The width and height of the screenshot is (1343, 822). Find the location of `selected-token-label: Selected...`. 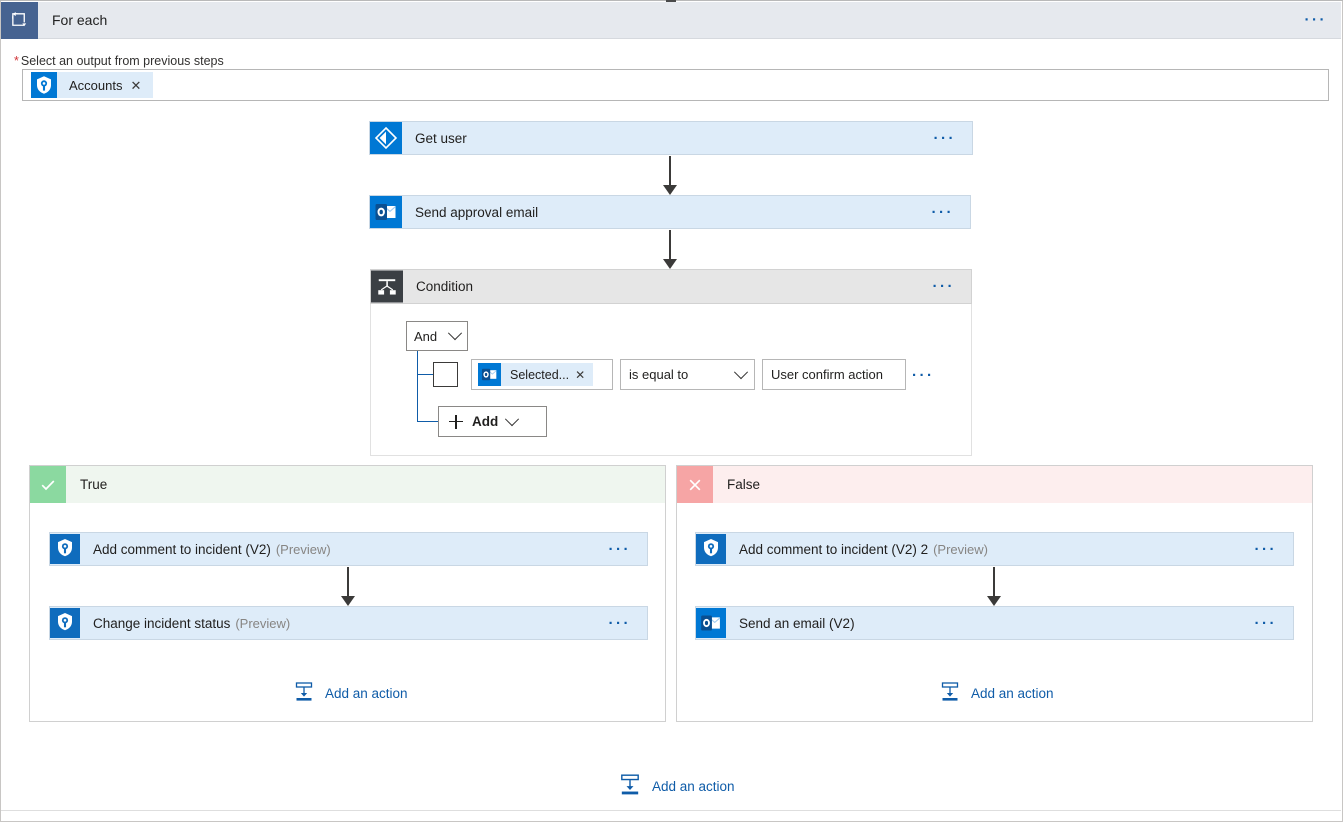

selected-token-label: Selected... is located at coordinates (540, 374).